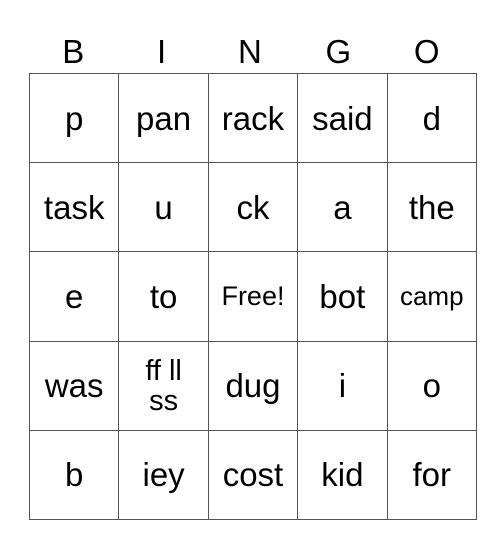 Image resolution: width=500 pixels, height=544 pixels. Describe the element at coordinates (426, 51) in the screenshot. I see `header-letter-o: O` at that location.